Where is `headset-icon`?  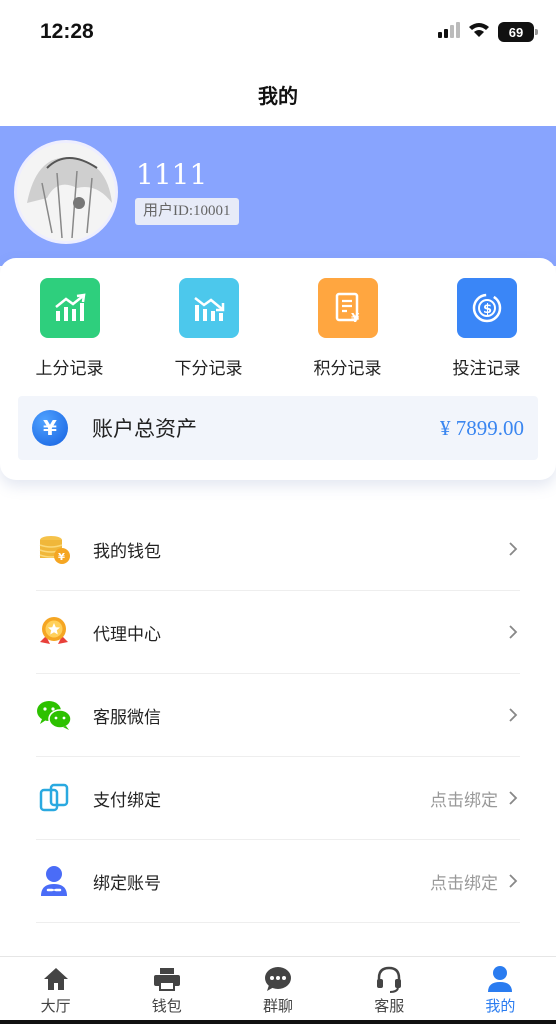 headset-icon is located at coordinates (389, 979).